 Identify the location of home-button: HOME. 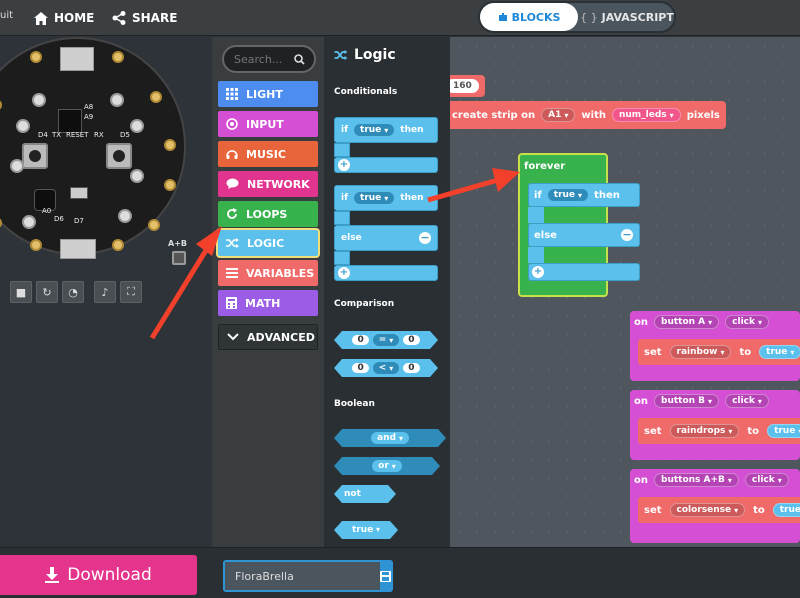
(64, 18).